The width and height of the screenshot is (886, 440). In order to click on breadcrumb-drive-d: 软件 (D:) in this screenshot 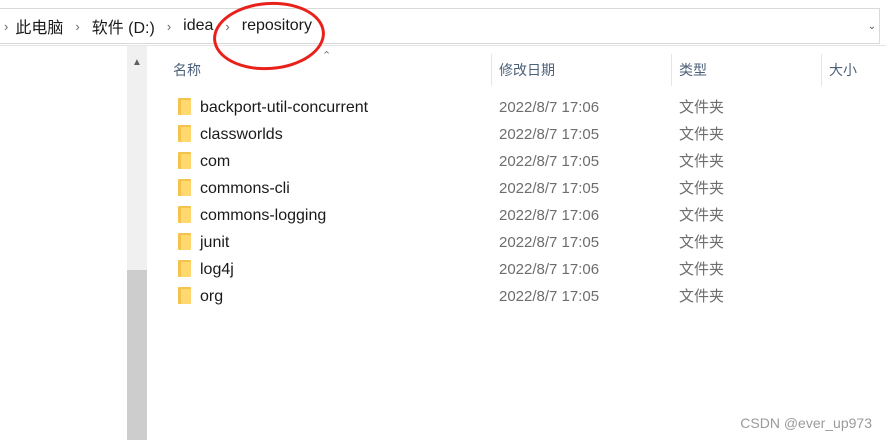, I will do `click(123, 26)`.